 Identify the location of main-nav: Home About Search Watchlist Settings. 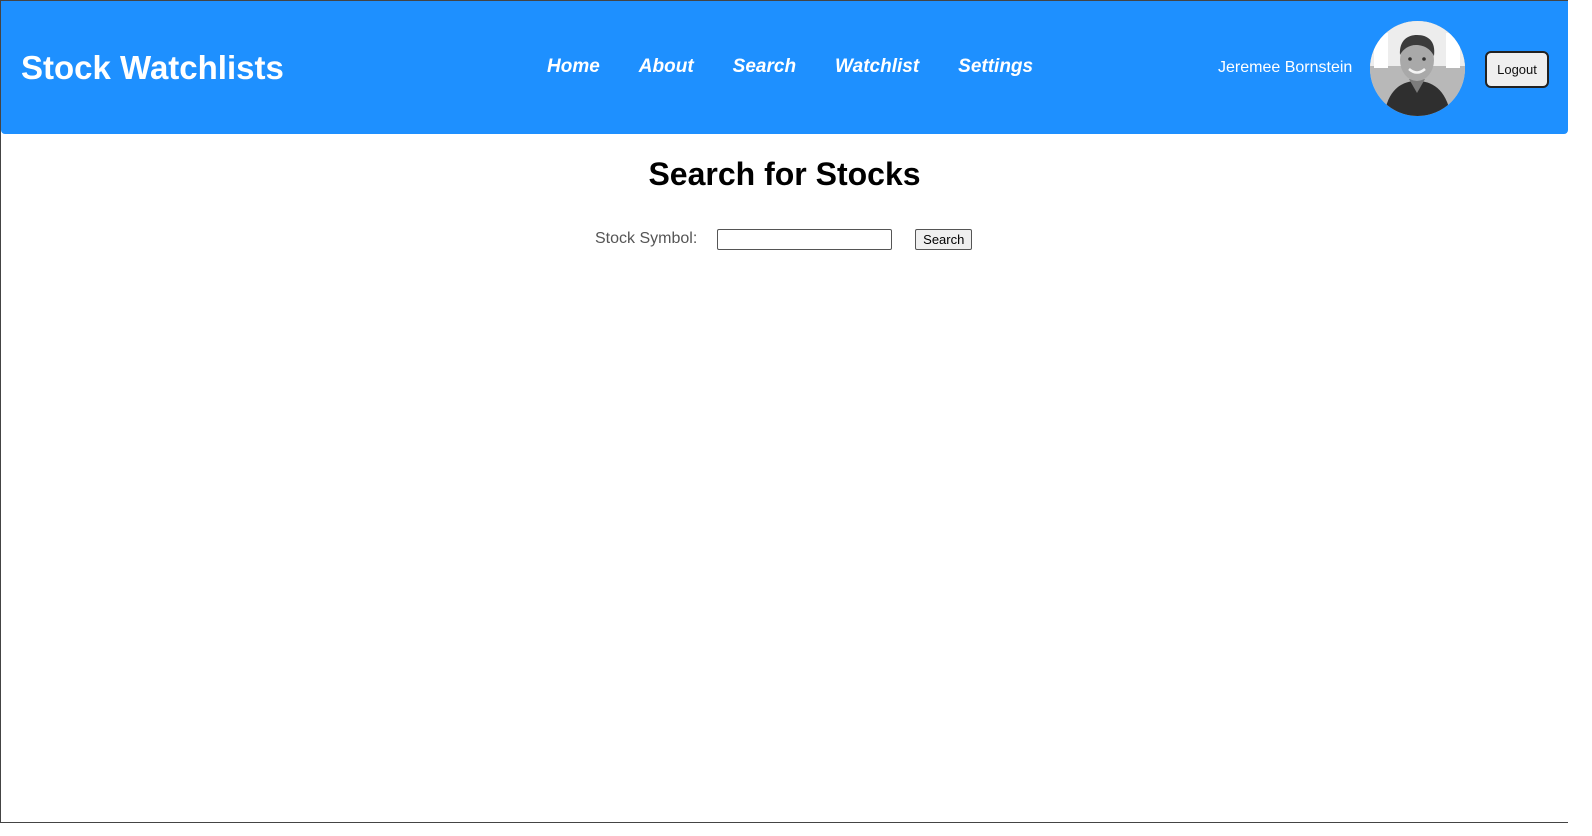
(790, 67).